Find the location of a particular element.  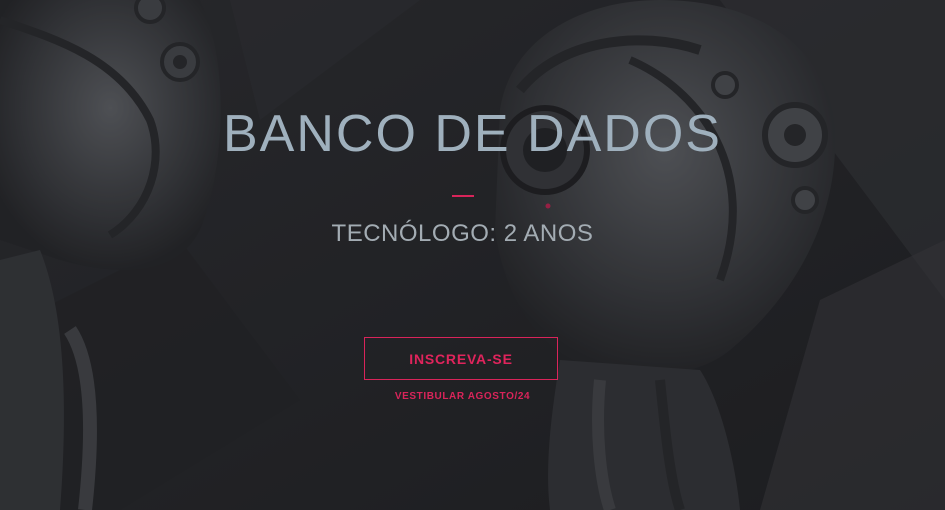

entrance-exam-note: VESTIBULAR AGOSTO/24 is located at coordinates (462, 396).